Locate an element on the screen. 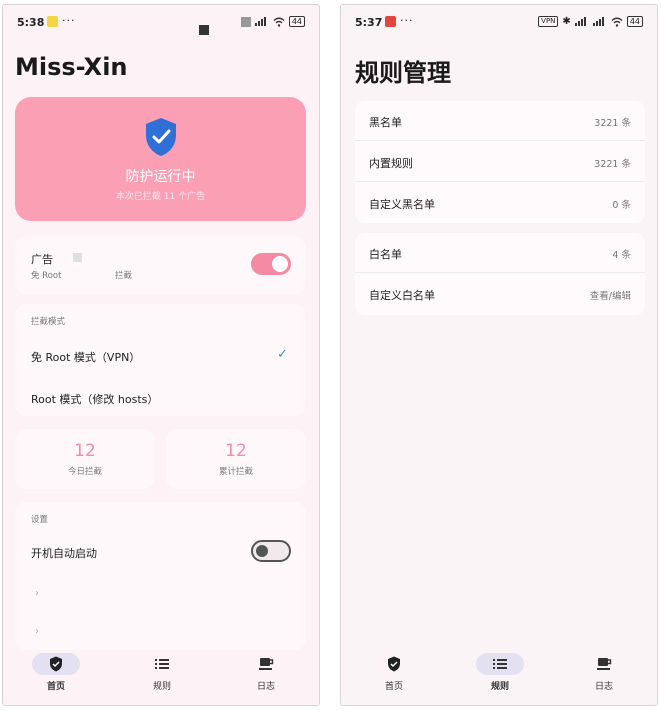  settings-row: › is located at coordinates (160, 595).